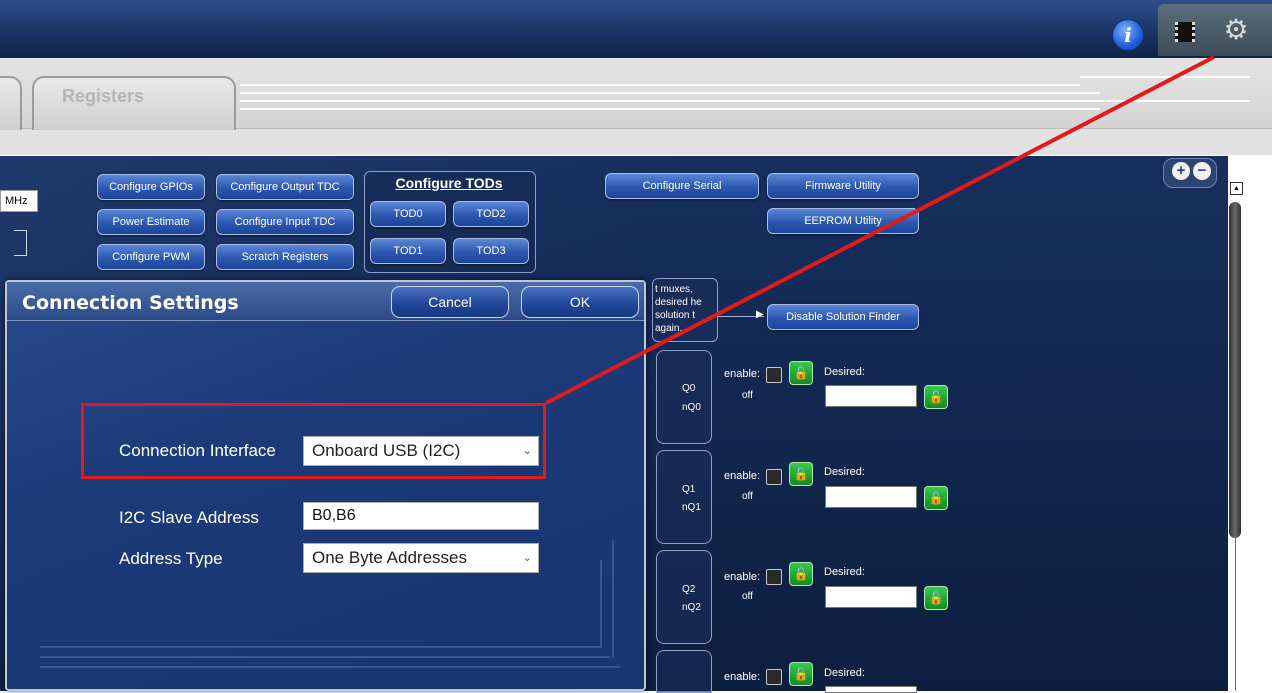  What do you see at coordinates (760, 314) in the screenshot?
I see `arrow-right-icon: ▶` at bounding box center [760, 314].